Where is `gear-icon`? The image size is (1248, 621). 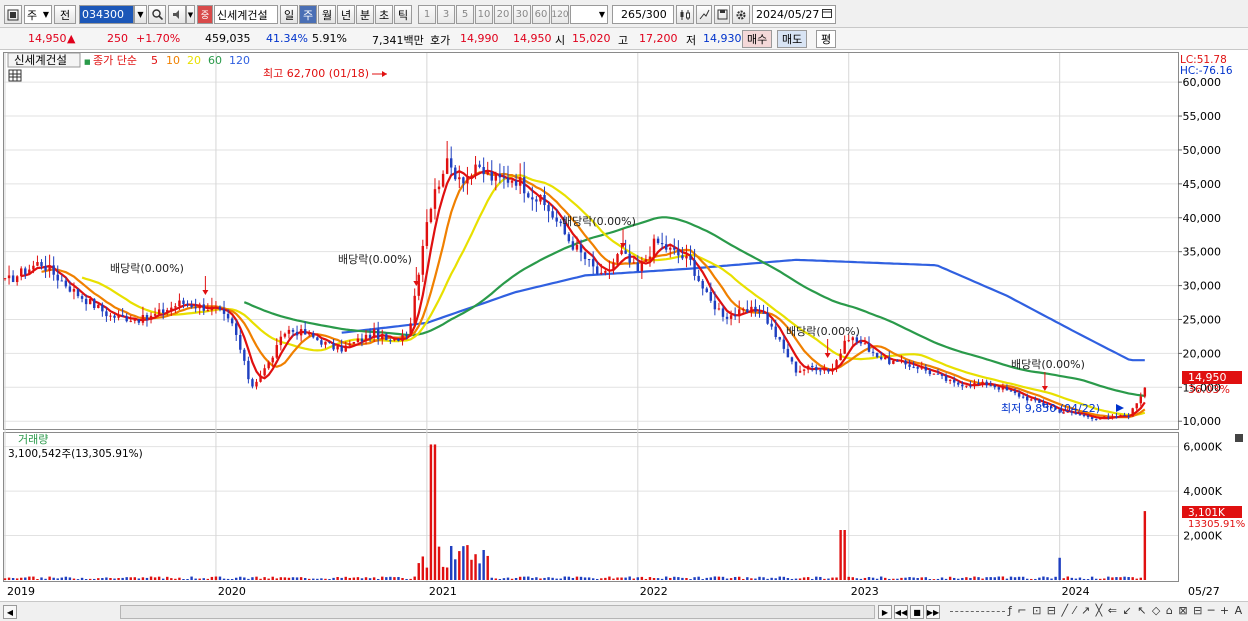
gear-icon is located at coordinates (741, 14).